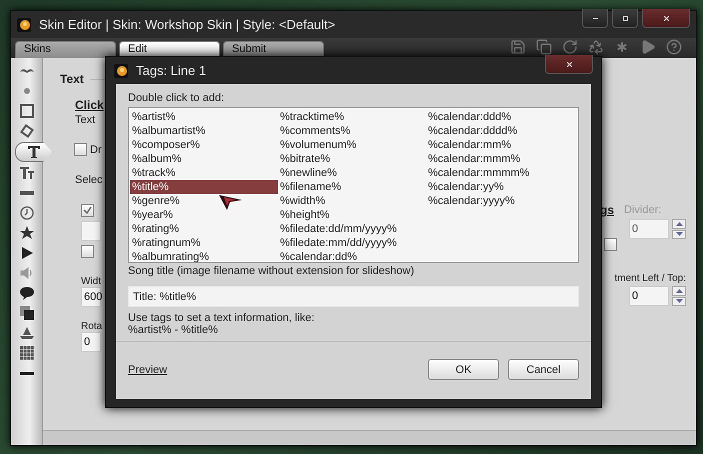  Describe the element at coordinates (85, 120) in the screenshot. I see `text-label: Text` at that location.